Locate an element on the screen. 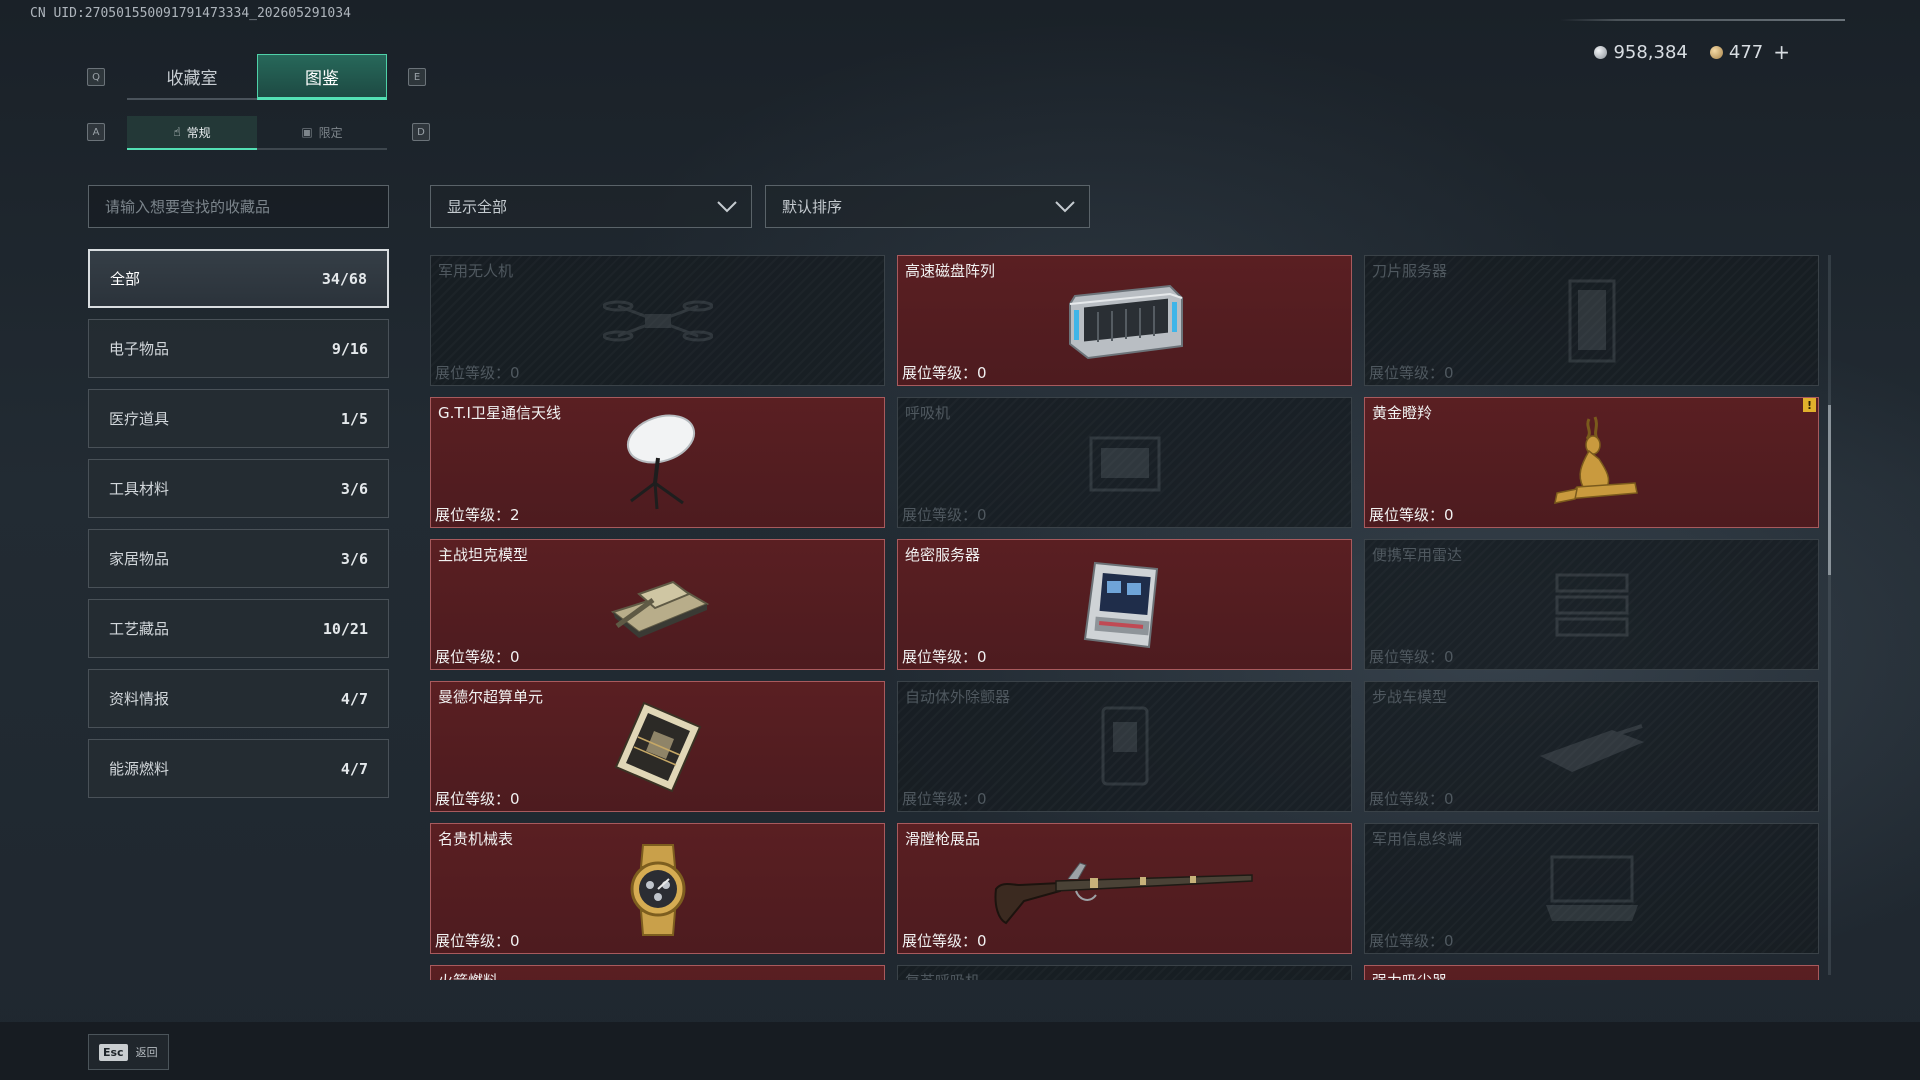 Image resolution: width=1920 pixels, height=1080 pixels. back-label: 返回 is located at coordinates (146, 1052).